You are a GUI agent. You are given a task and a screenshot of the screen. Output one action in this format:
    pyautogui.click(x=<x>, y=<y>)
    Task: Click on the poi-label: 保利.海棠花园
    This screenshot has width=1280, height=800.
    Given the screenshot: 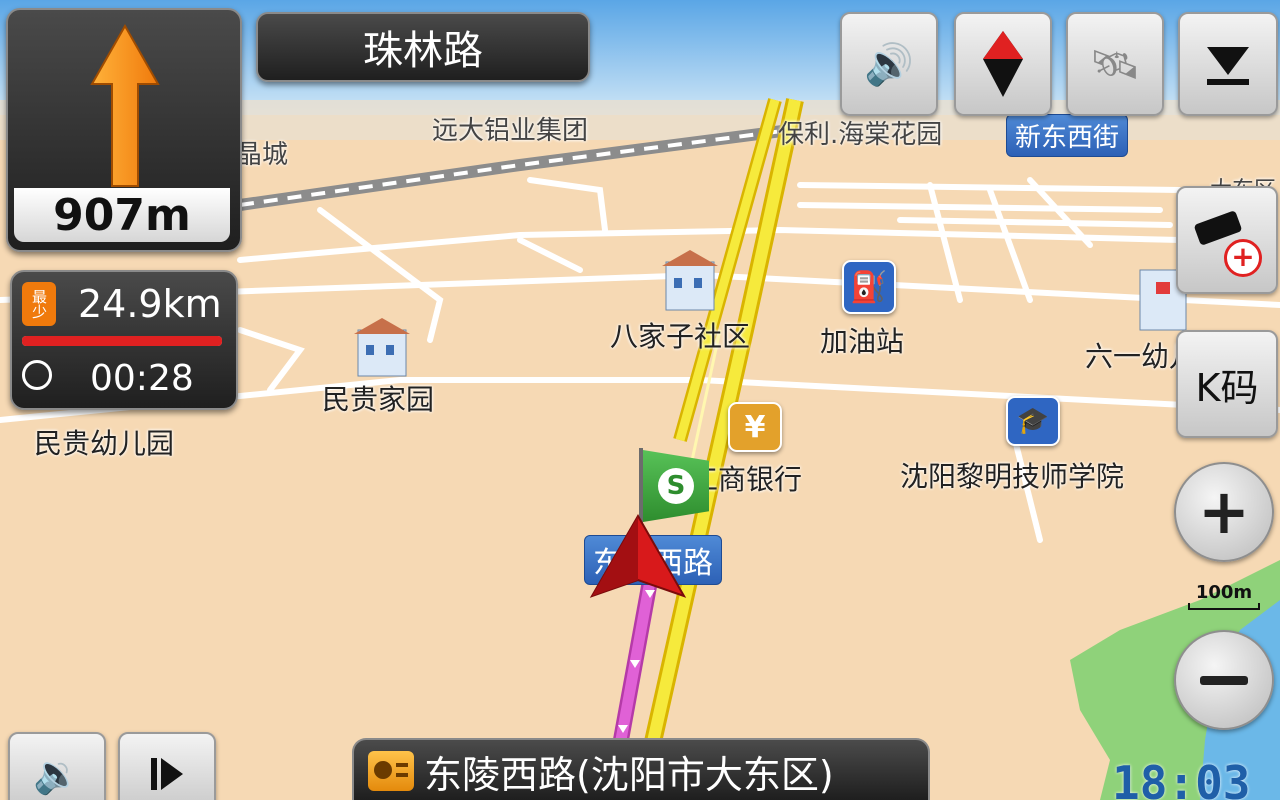 What is the action you would take?
    pyautogui.click(x=860, y=132)
    